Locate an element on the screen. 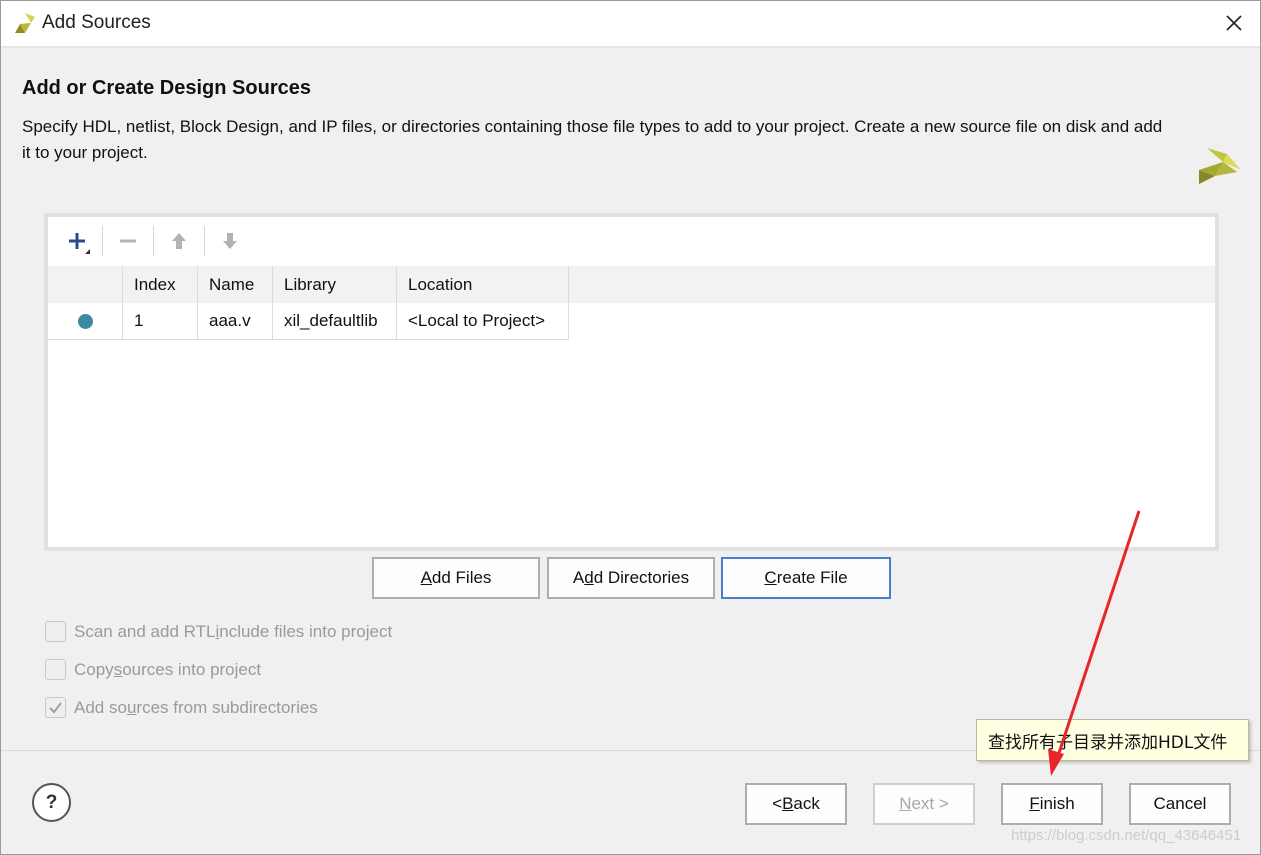  close-icon is located at coordinates (1234, 23).